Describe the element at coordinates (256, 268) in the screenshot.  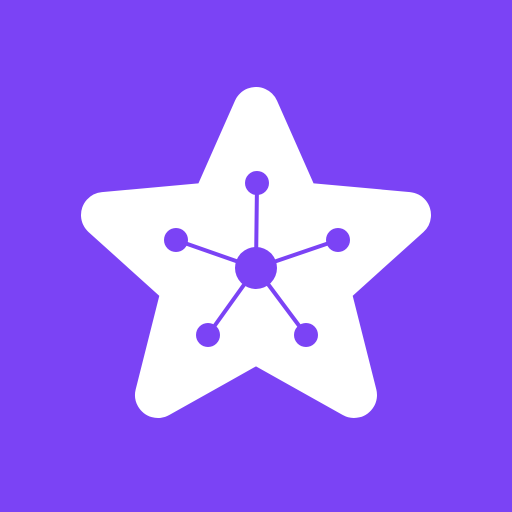
I see `network-center-node` at that location.